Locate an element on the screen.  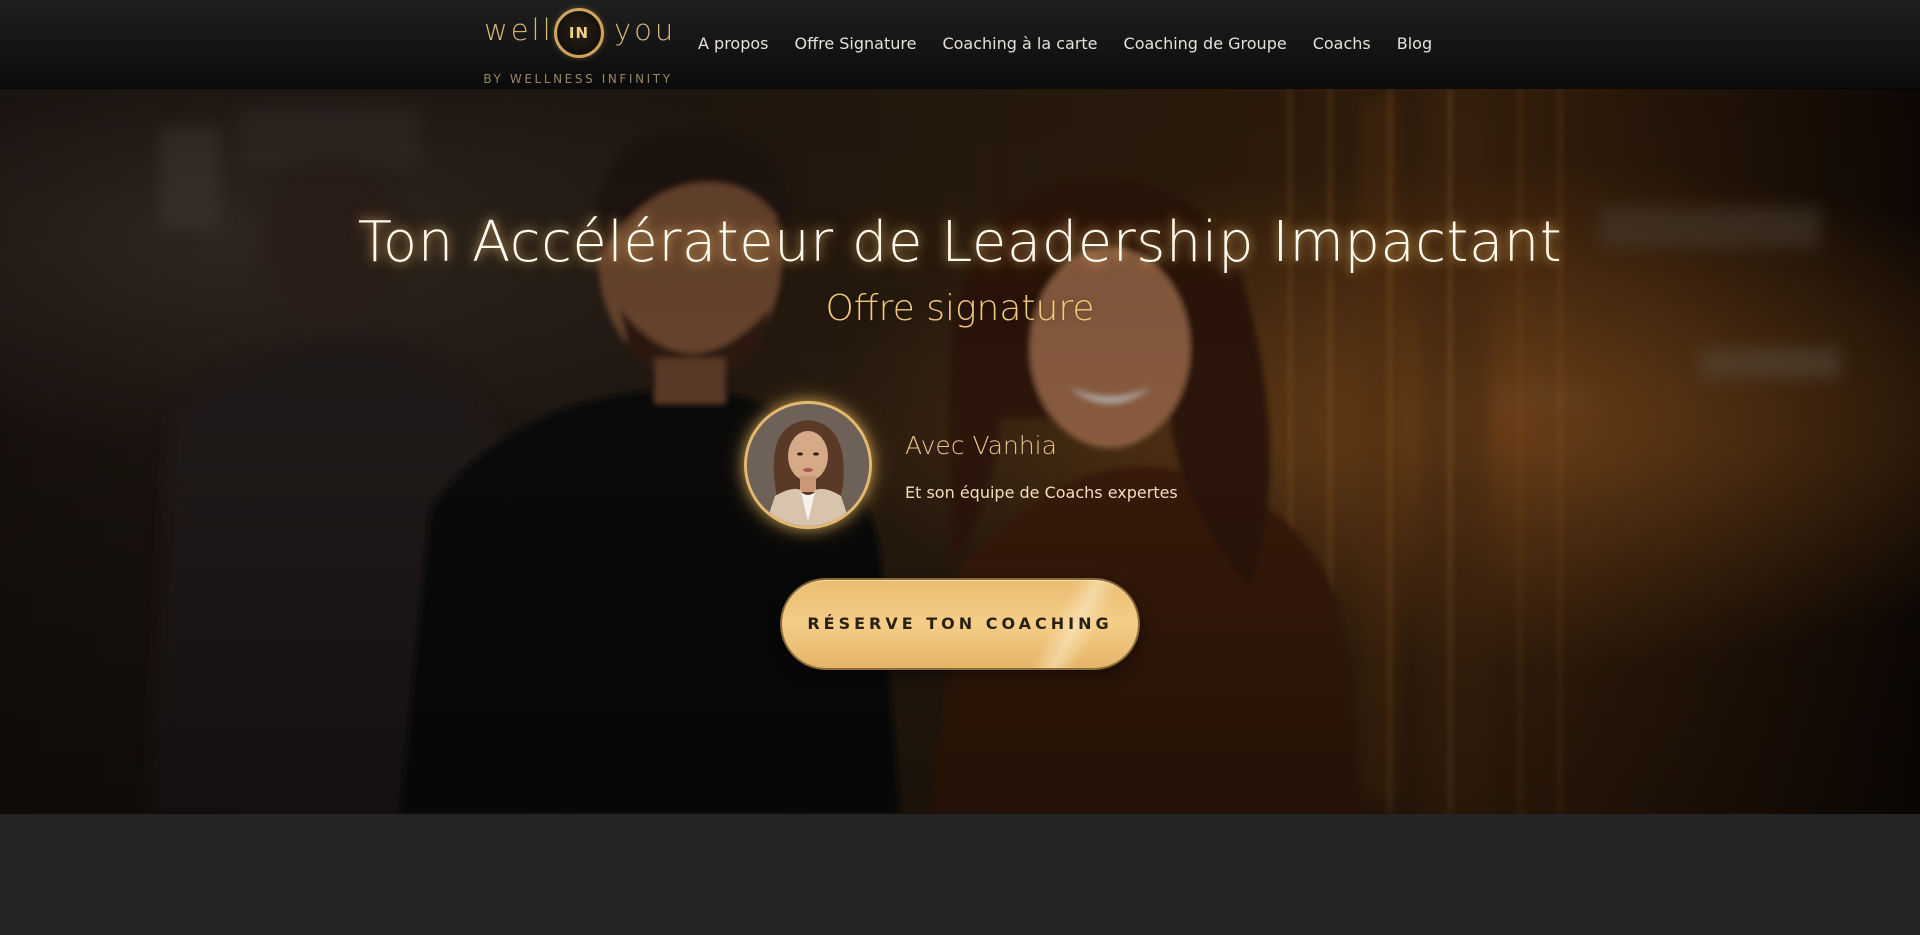
cta-label: RÉSERVE TON COACHING is located at coordinates (960, 623).